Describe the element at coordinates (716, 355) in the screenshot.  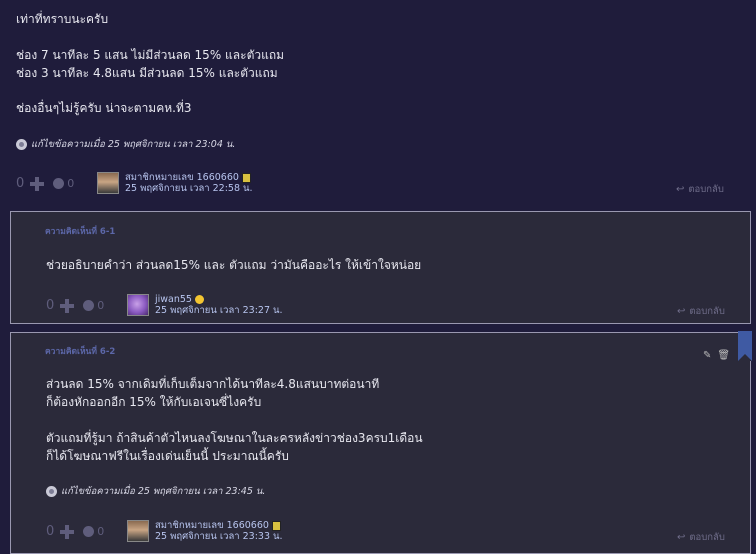
I see `comment-tools: ✎ 🗑` at that location.